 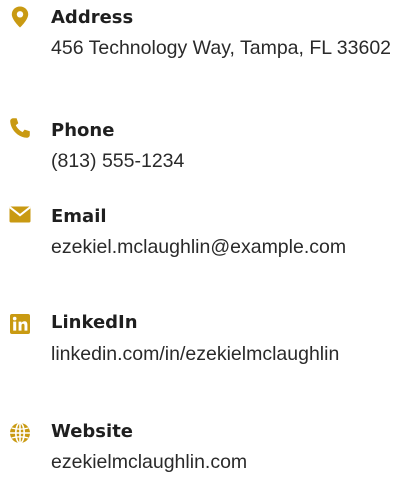 I want to click on phone-icon, so click(x=20, y=128).